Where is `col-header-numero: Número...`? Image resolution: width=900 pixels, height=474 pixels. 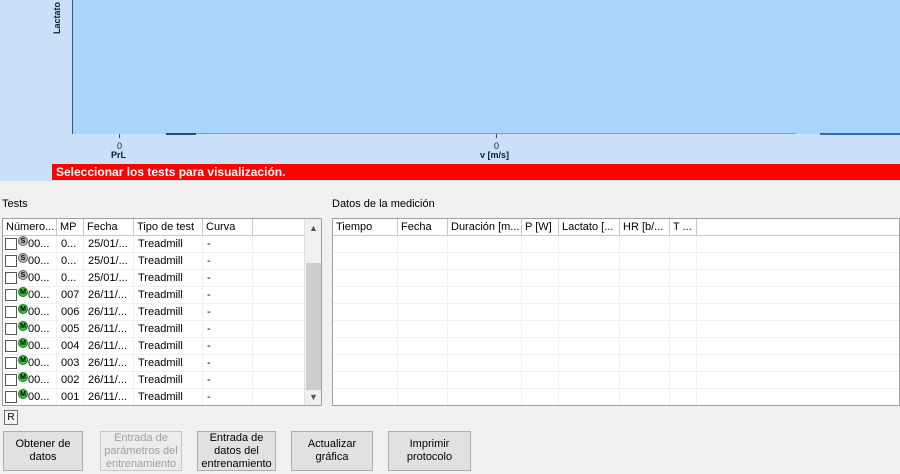
col-header-numero: Número... is located at coordinates (30, 227).